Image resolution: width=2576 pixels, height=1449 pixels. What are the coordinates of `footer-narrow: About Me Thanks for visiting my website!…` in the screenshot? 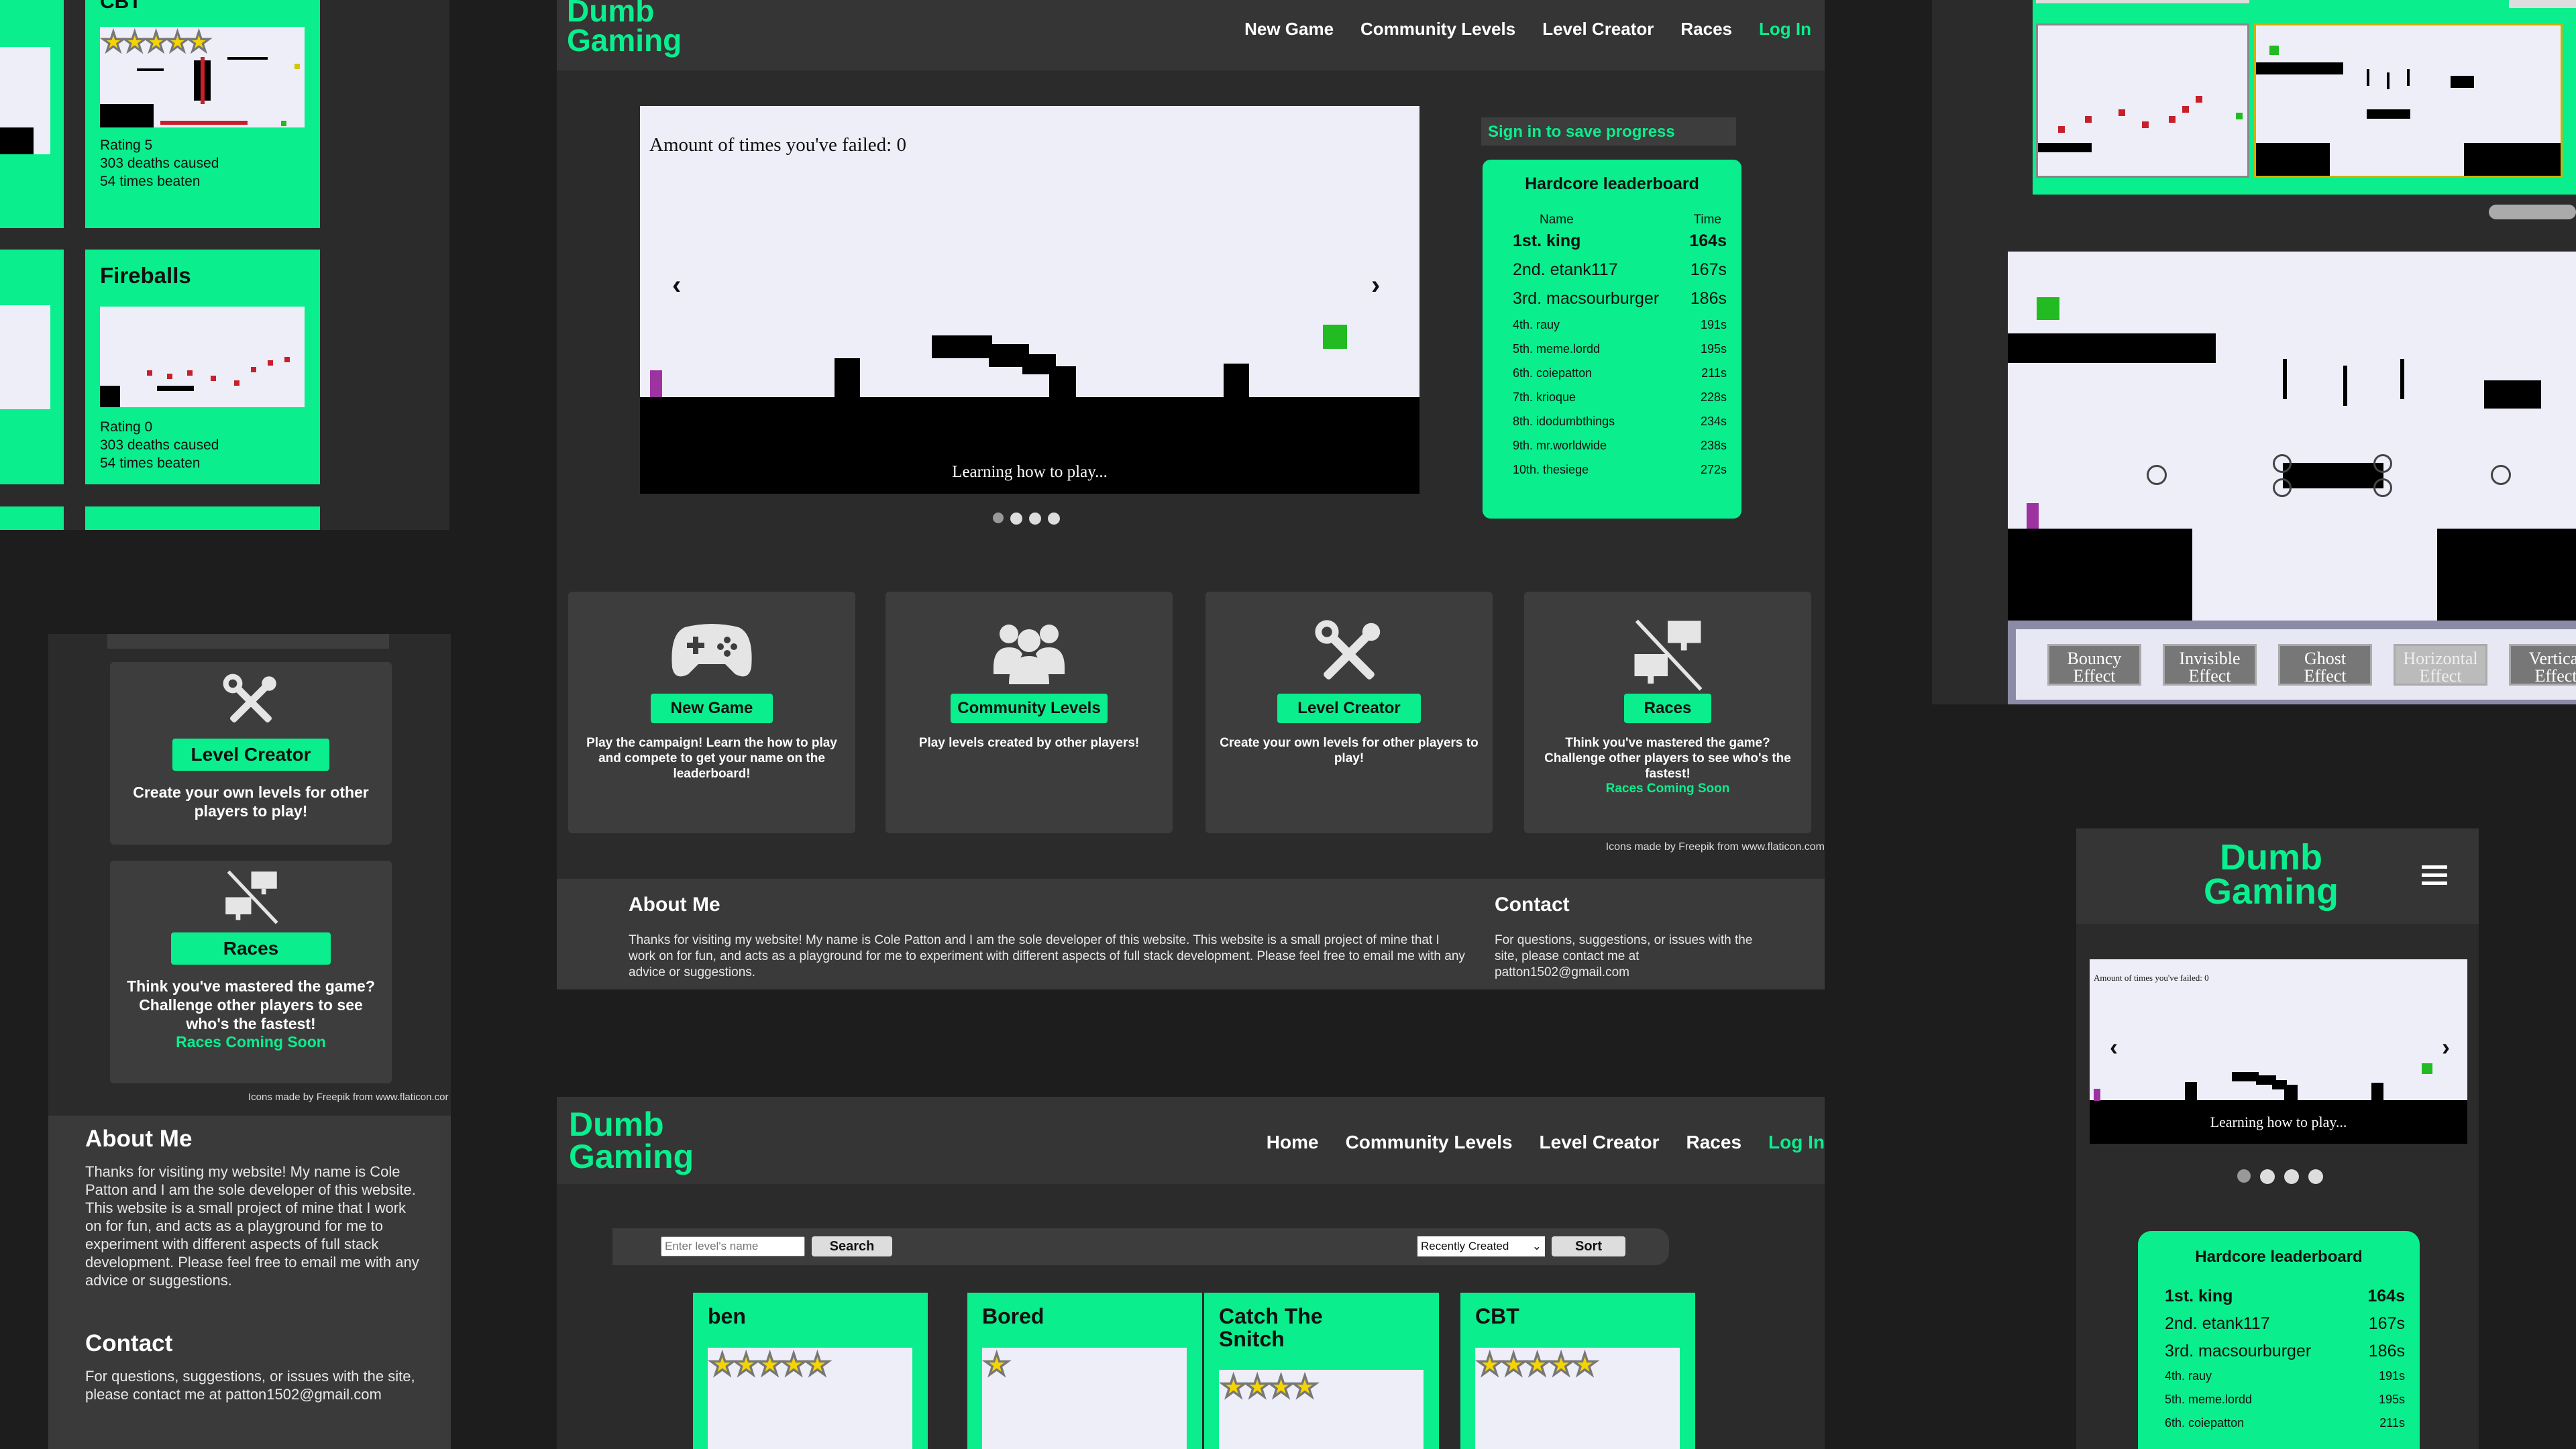 It's located at (249, 1282).